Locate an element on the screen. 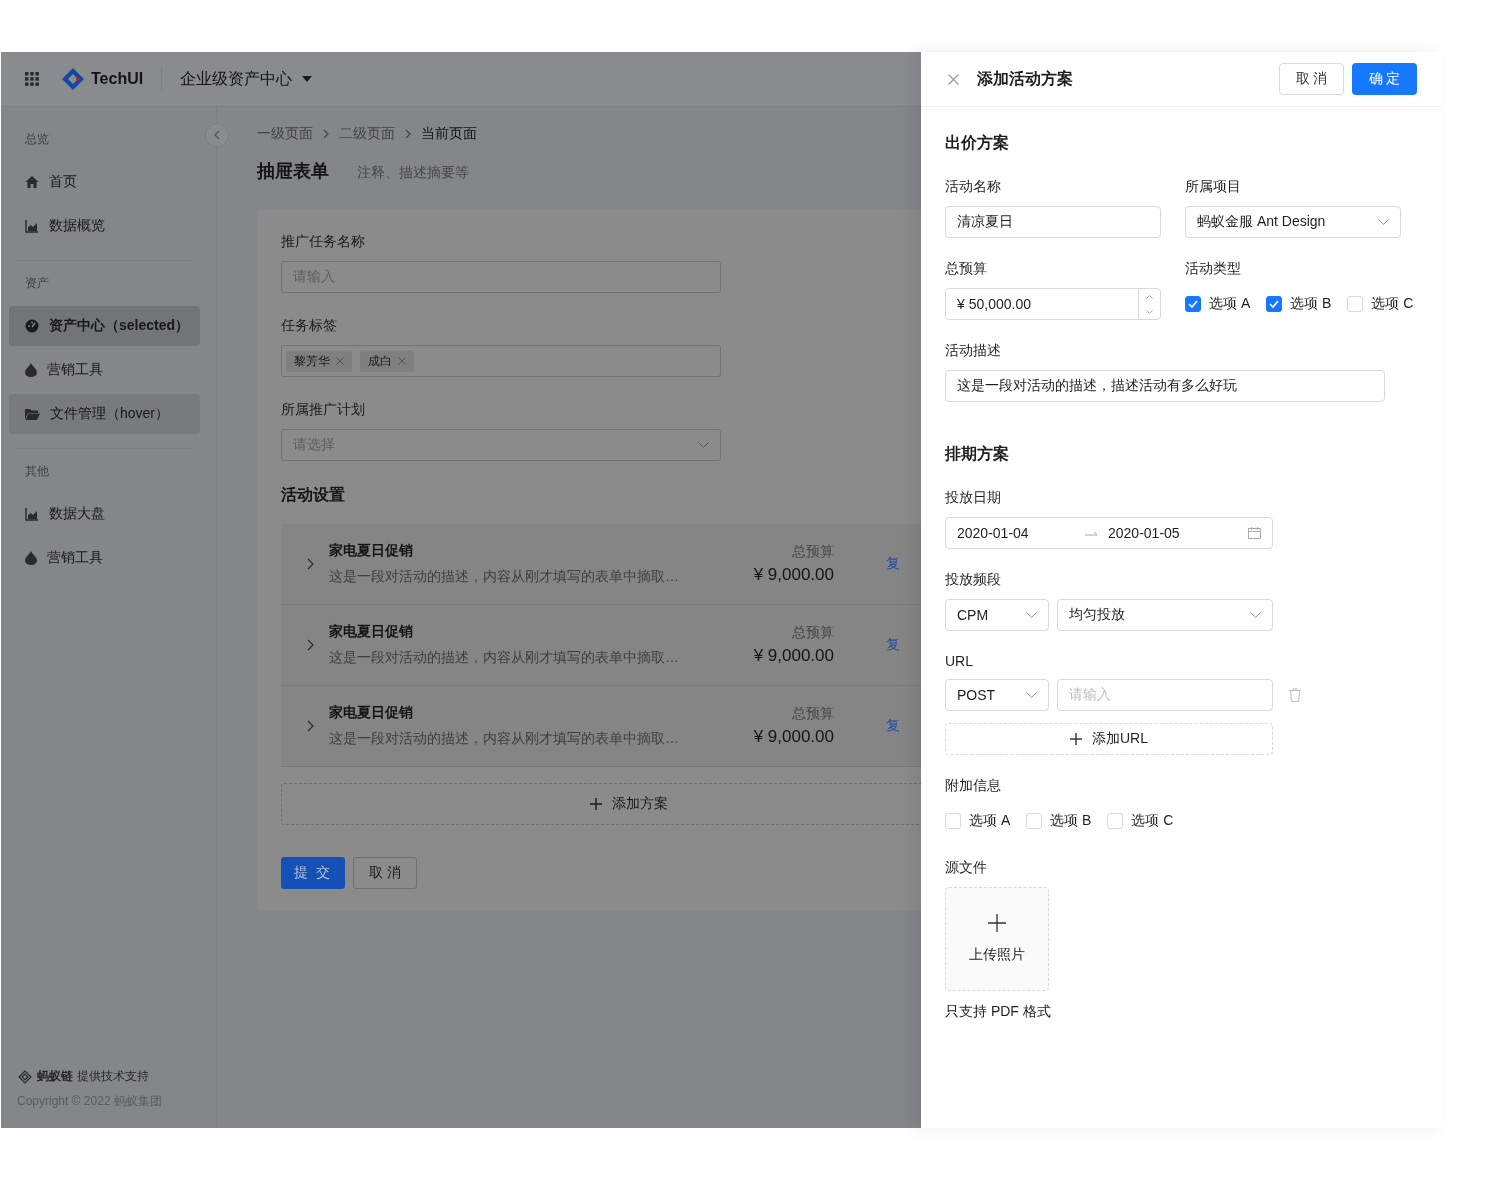 This screenshot has width=1505, height=1204. home-icon is located at coordinates (32, 182).